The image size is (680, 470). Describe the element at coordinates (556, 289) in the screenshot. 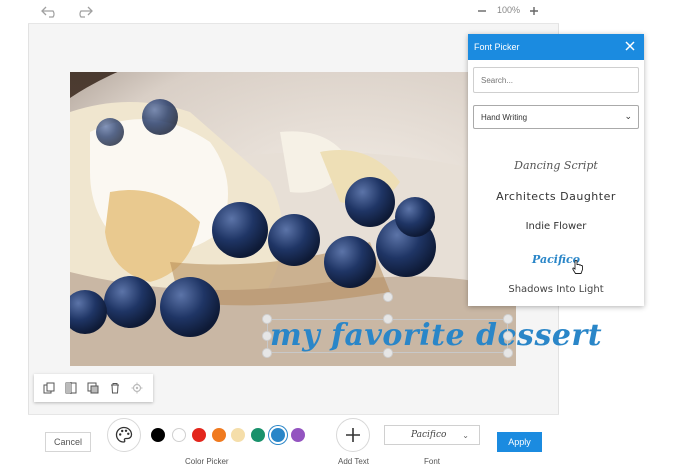

I see `font-option-shadows-into-light: Shadows Into Light` at that location.